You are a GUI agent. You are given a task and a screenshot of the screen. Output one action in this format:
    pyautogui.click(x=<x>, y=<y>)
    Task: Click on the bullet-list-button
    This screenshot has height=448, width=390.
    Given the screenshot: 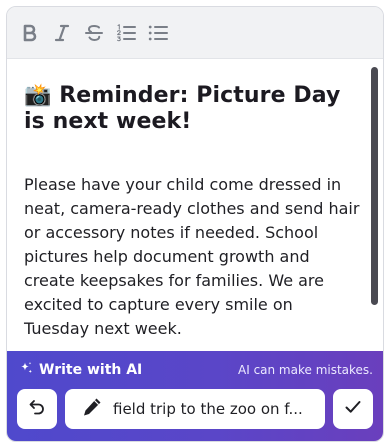 What is the action you would take?
    pyautogui.click(x=158, y=33)
    